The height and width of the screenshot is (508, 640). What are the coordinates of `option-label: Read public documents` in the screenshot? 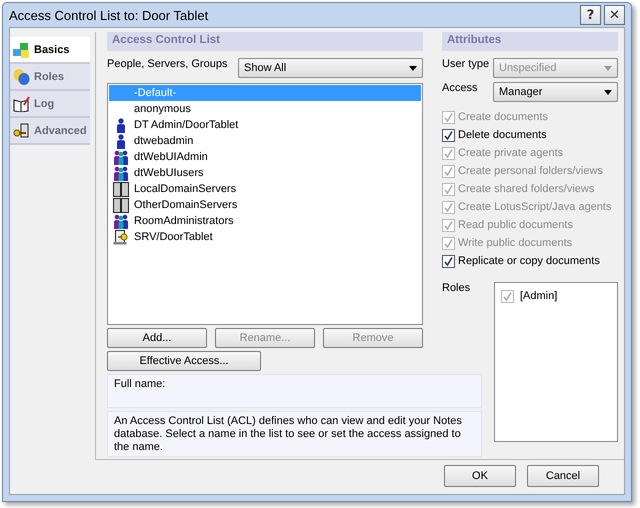 It's located at (515, 225).